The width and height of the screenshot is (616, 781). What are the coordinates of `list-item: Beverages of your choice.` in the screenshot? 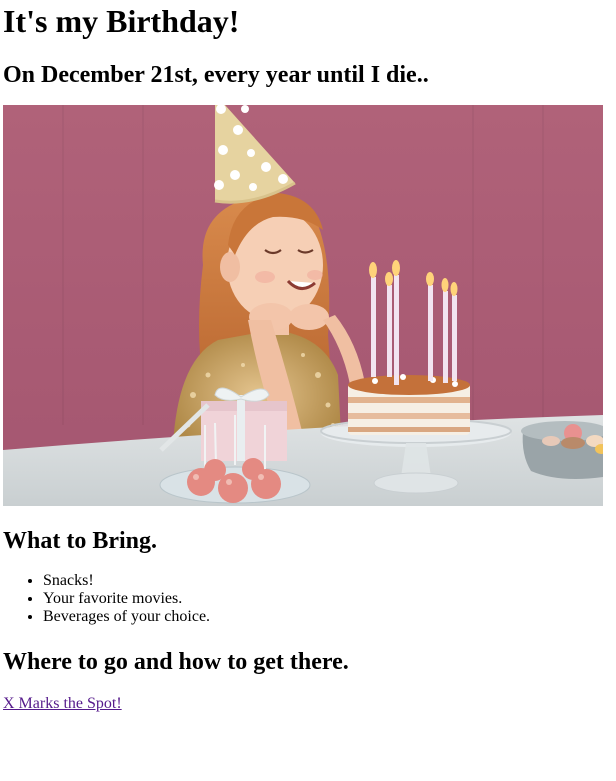 It's located at (328, 617).